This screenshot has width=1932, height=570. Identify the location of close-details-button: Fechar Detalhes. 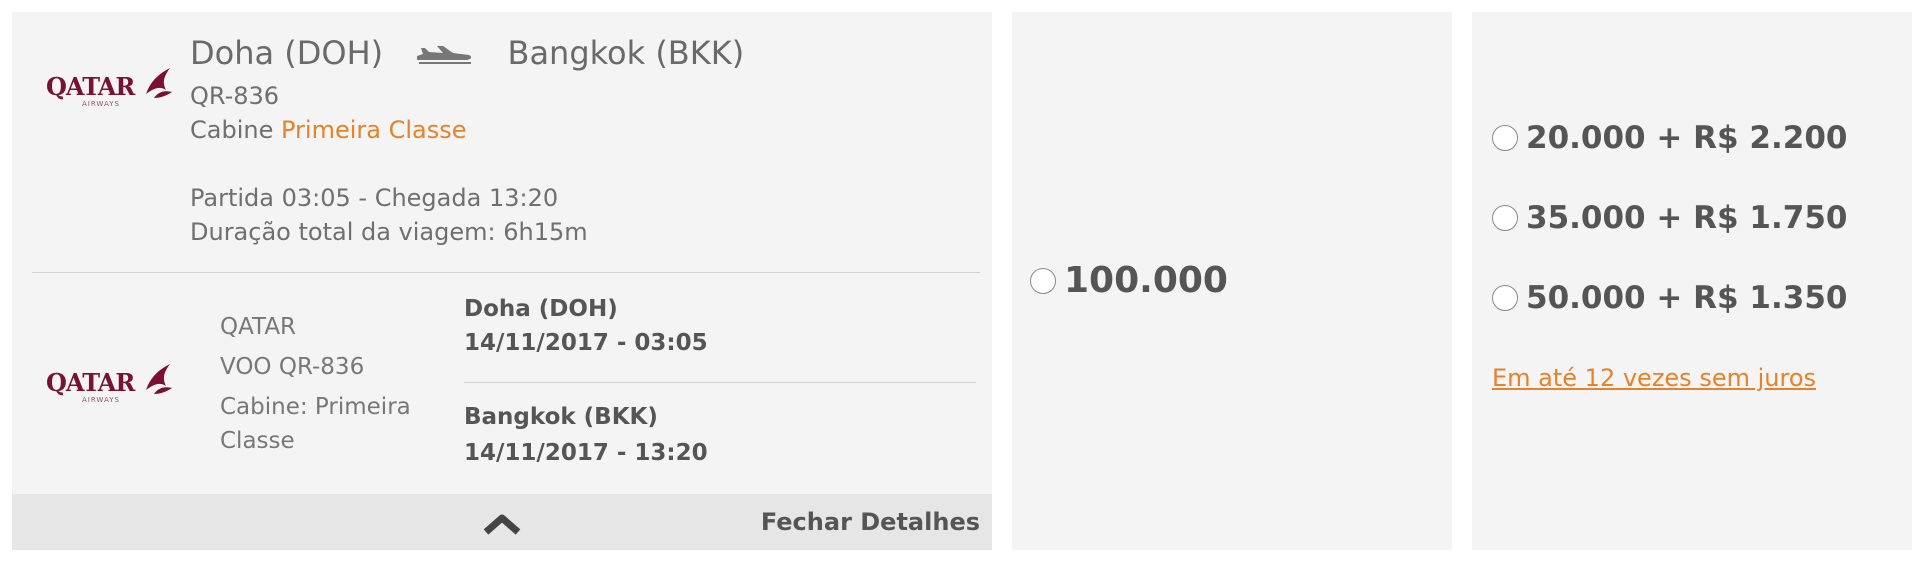
(870, 522).